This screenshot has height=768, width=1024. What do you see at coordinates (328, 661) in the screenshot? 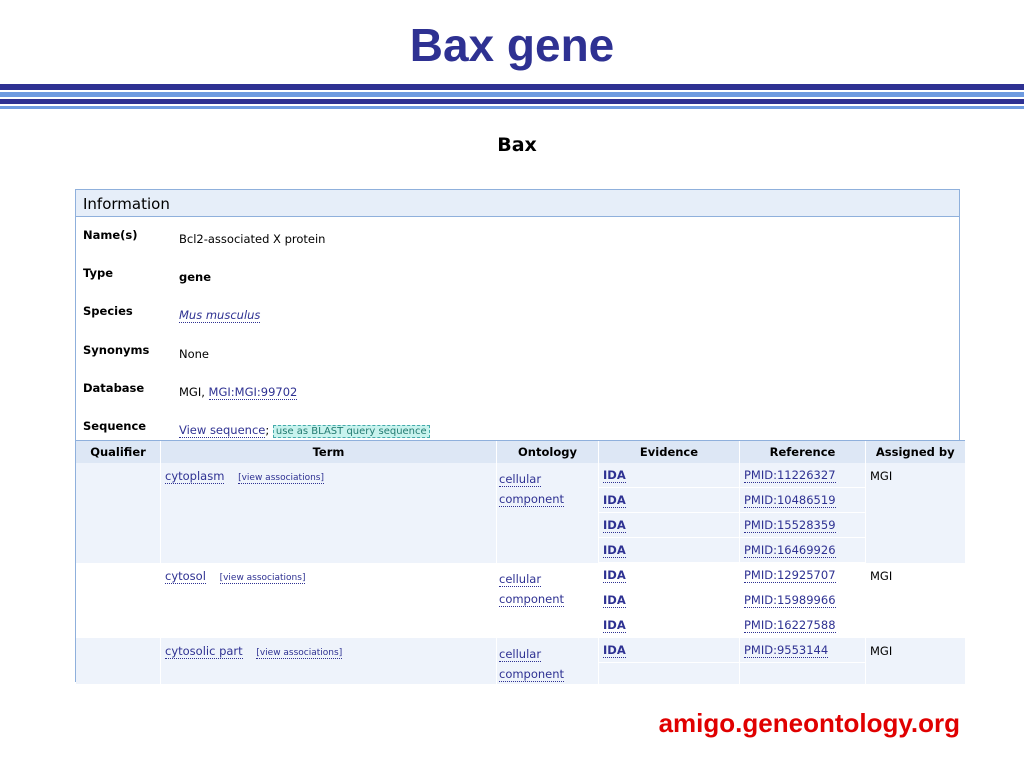
I see `term-cell: cytosolic part [view associations]` at bounding box center [328, 661].